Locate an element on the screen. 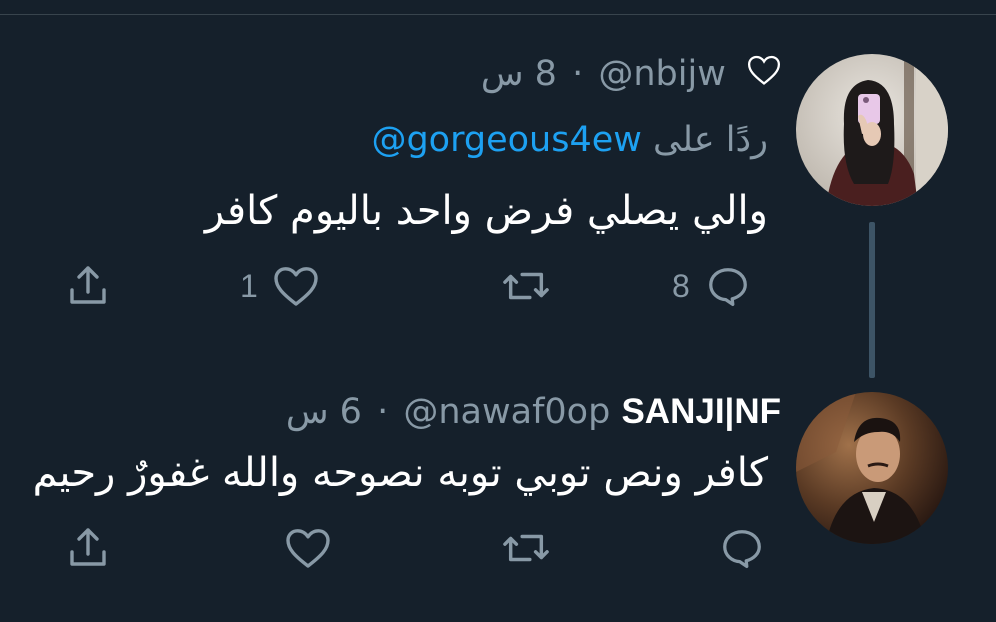  reply-button is located at coordinates (742, 548).